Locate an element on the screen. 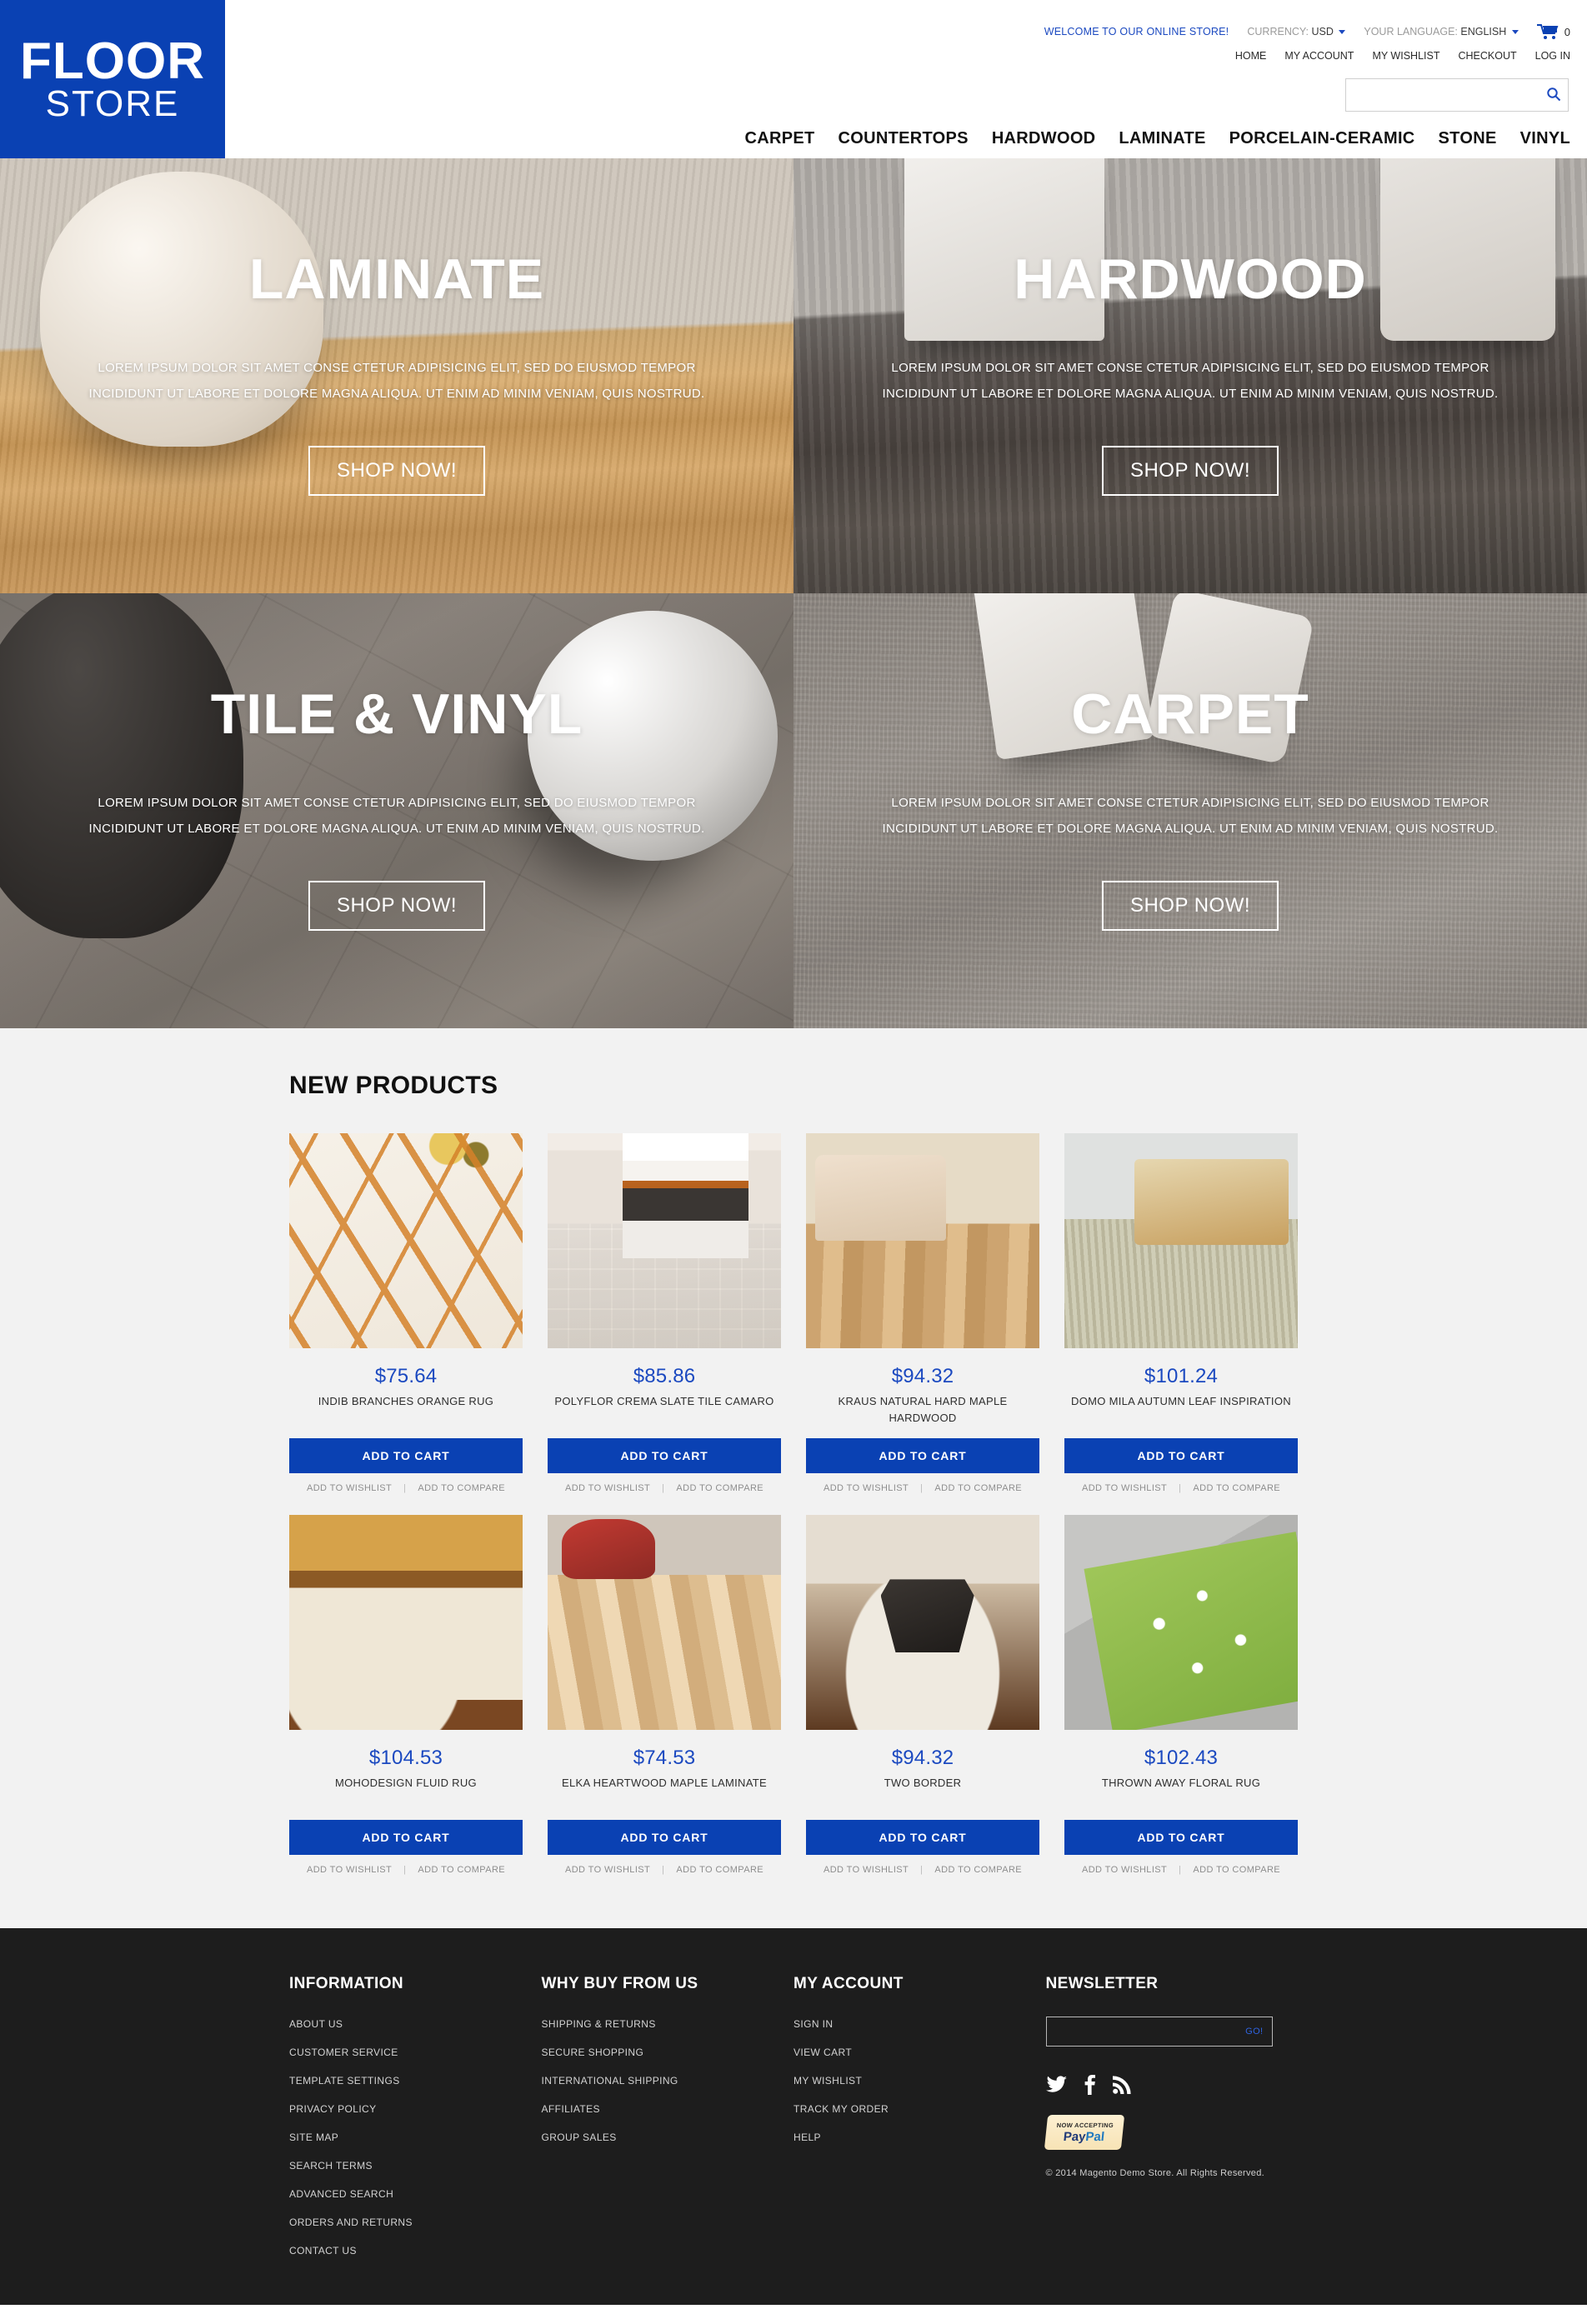 The width and height of the screenshot is (1587, 2324). product-name: DOMO MILA AUTUMN LEAF INSPIRATION is located at coordinates (1181, 1410).